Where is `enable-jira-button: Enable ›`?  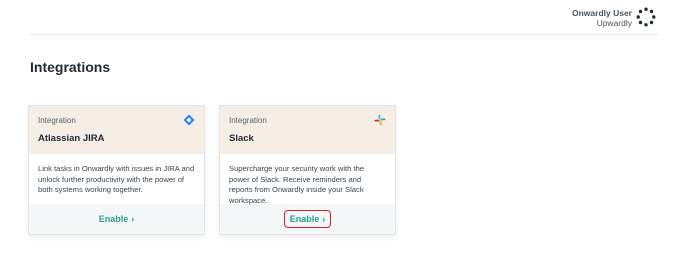
enable-jira-button: Enable › is located at coordinates (117, 219).